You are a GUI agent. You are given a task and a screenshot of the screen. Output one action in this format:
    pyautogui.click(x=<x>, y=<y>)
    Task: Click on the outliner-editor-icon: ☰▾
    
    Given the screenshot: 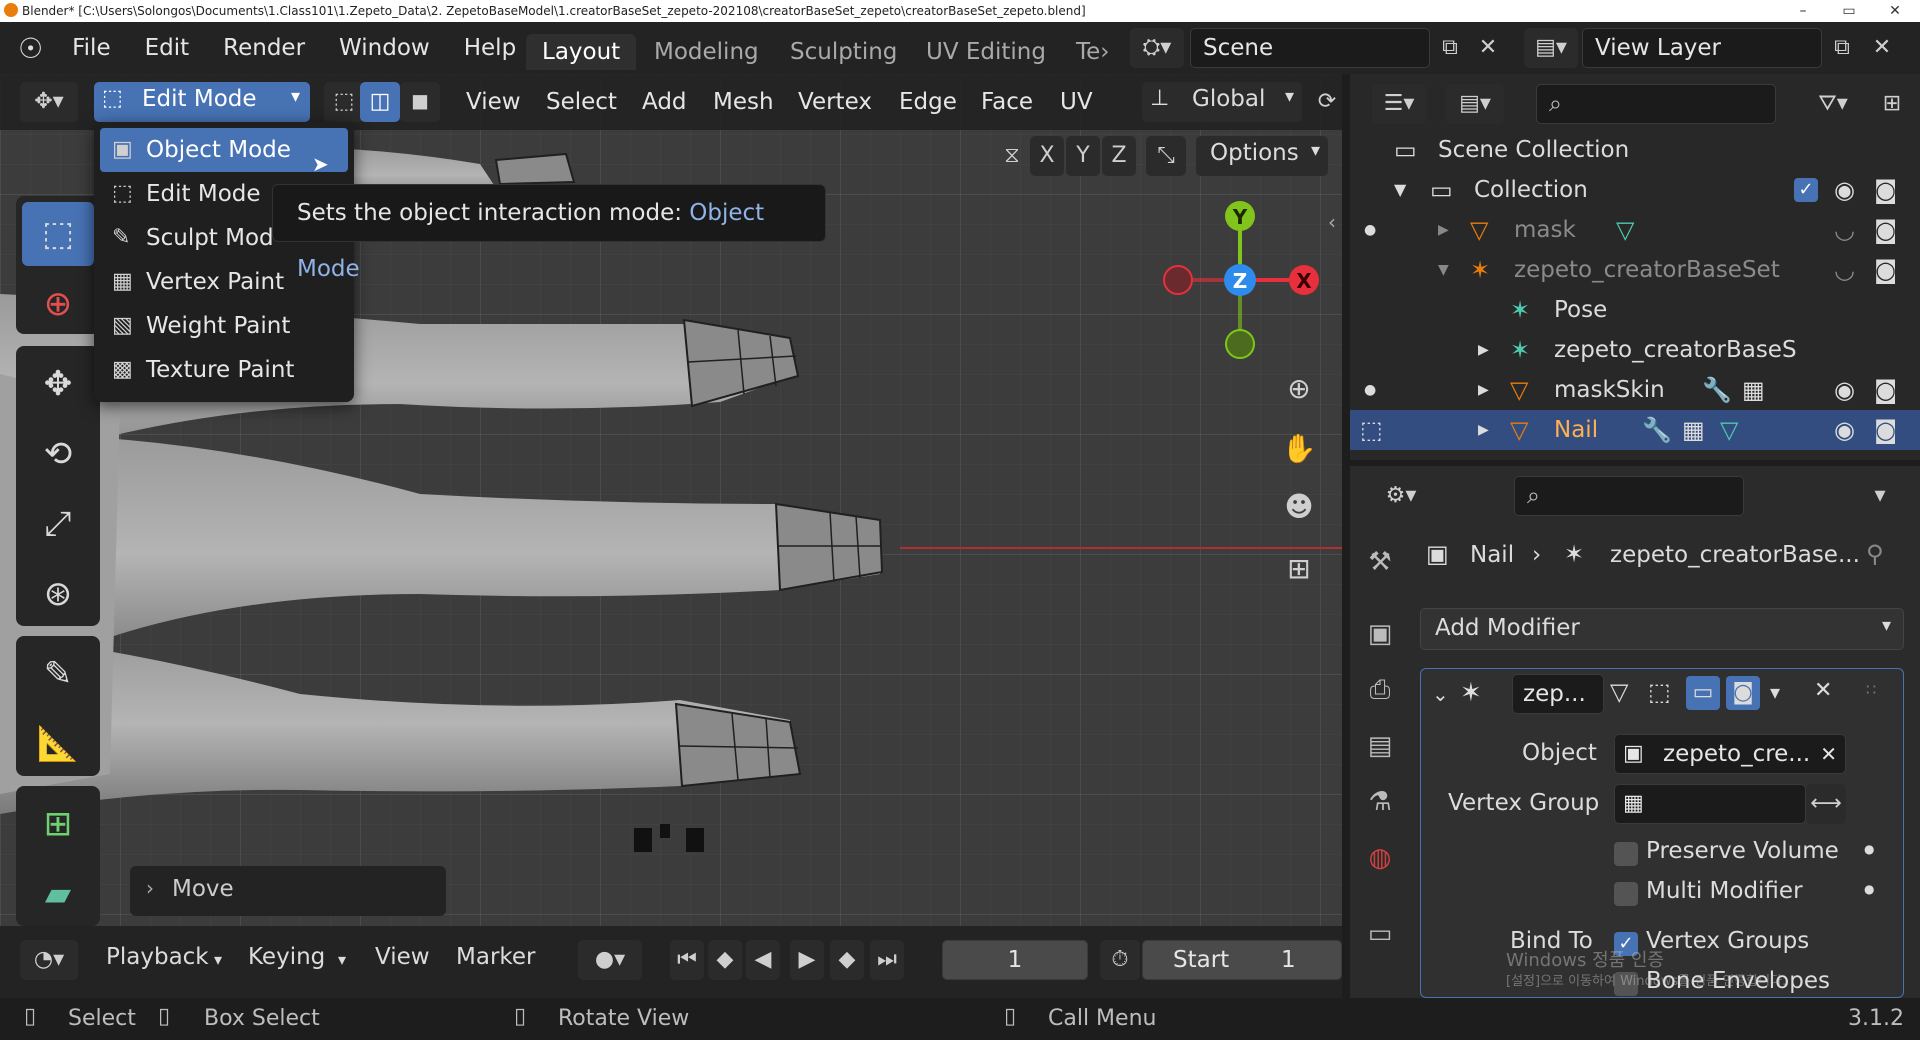 What is the action you would take?
    pyautogui.click(x=1399, y=104)
    